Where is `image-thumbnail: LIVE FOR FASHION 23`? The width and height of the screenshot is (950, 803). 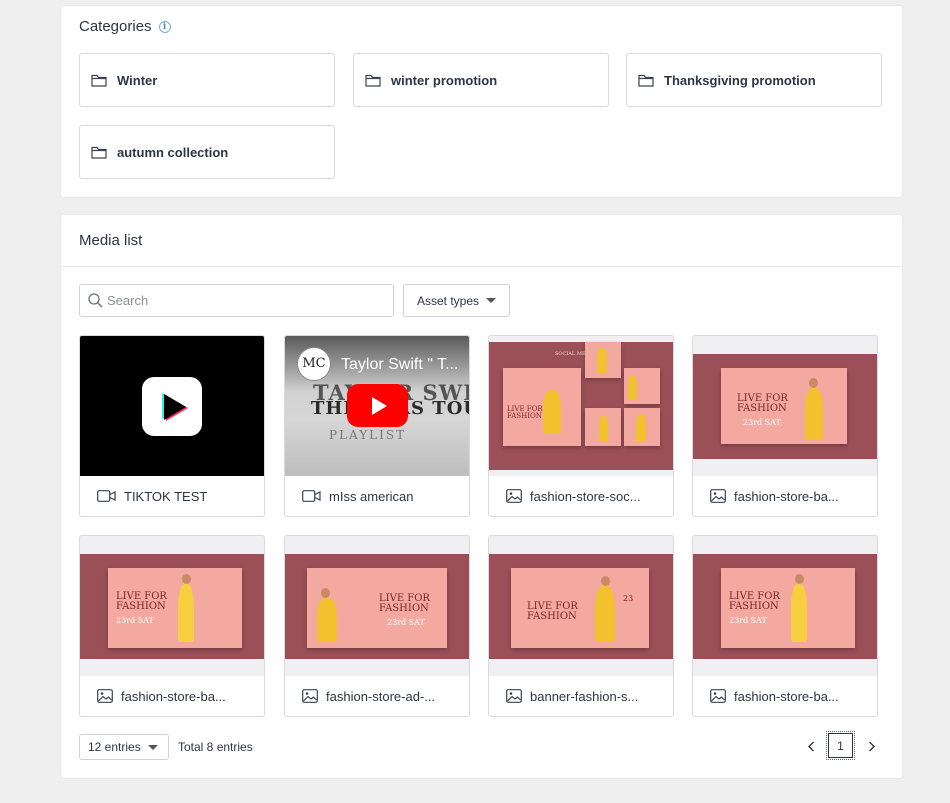 image-thumbnail: LIVE FOR FASHION 23 is located at coordinates (581, 606).